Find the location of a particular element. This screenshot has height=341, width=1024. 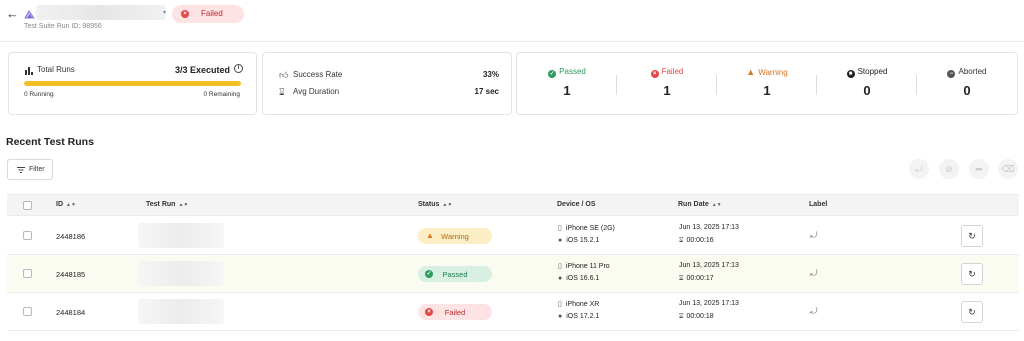

success-rate-value: 33% is located at coordinates (490, 74).